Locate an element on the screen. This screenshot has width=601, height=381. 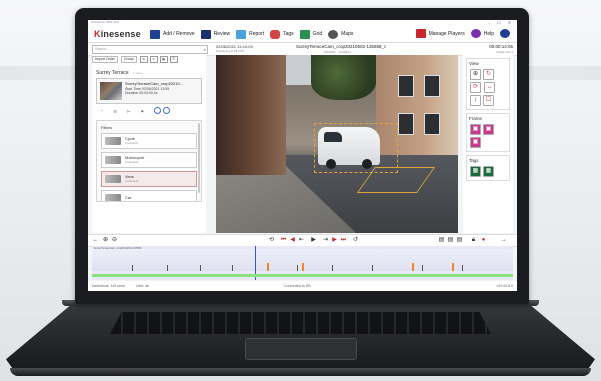
window-controls: – ☐ ✕ is located at coordinates (501, 22).